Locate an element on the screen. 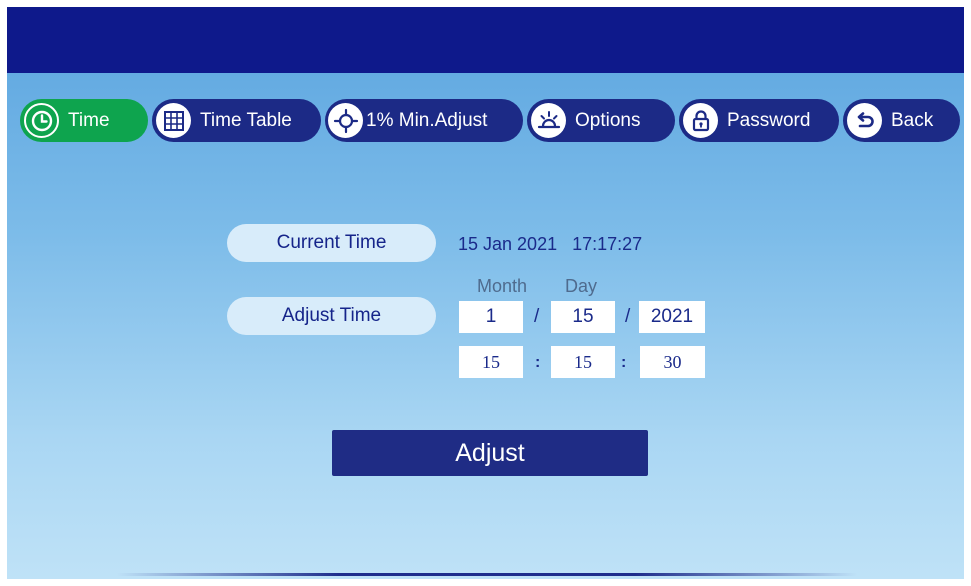 This screenshot has height=586, width=971. tab-min-adjust: 1% Min.Adjust is located at coordinates (424, 120).